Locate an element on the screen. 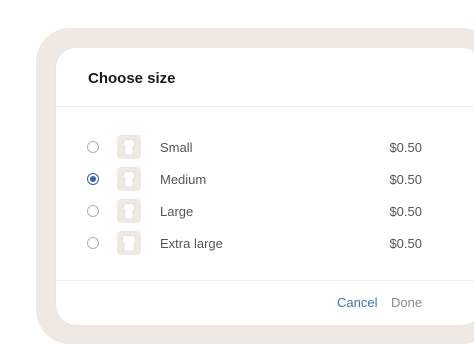 The image size is (474, 352). size-option-small: Small $0.50 is located at coordinates (265, 148).